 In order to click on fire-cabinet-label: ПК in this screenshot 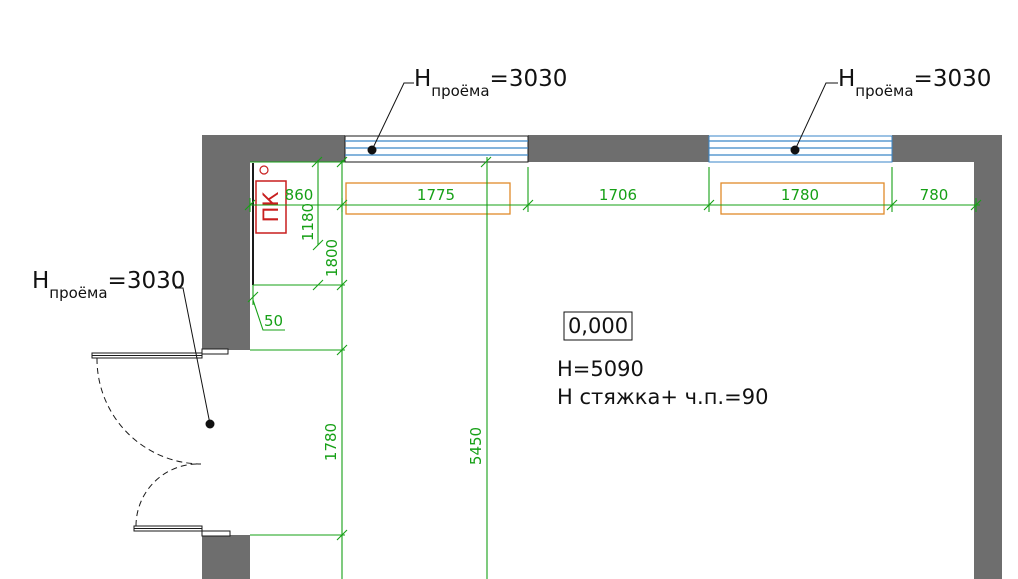, I will do `click(271, 207)`.